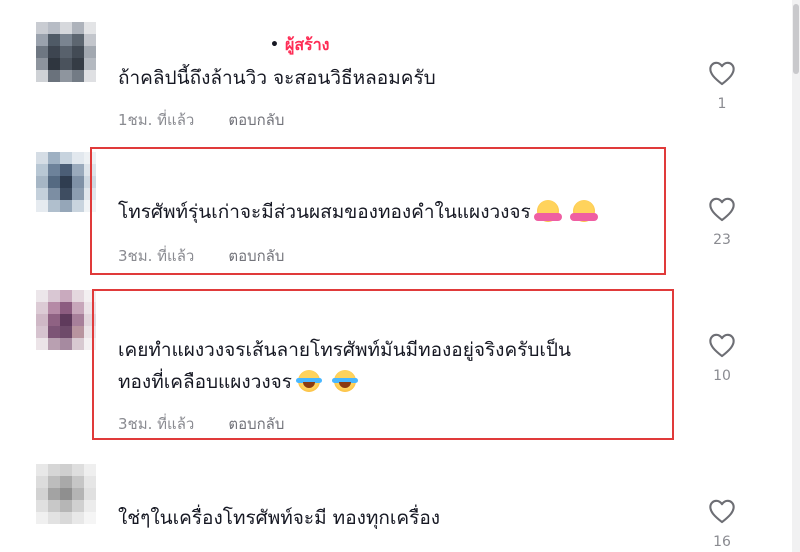  Describe the element at coordinates (722, 104) in the screenshot. I see `like-count: 1` at that location.